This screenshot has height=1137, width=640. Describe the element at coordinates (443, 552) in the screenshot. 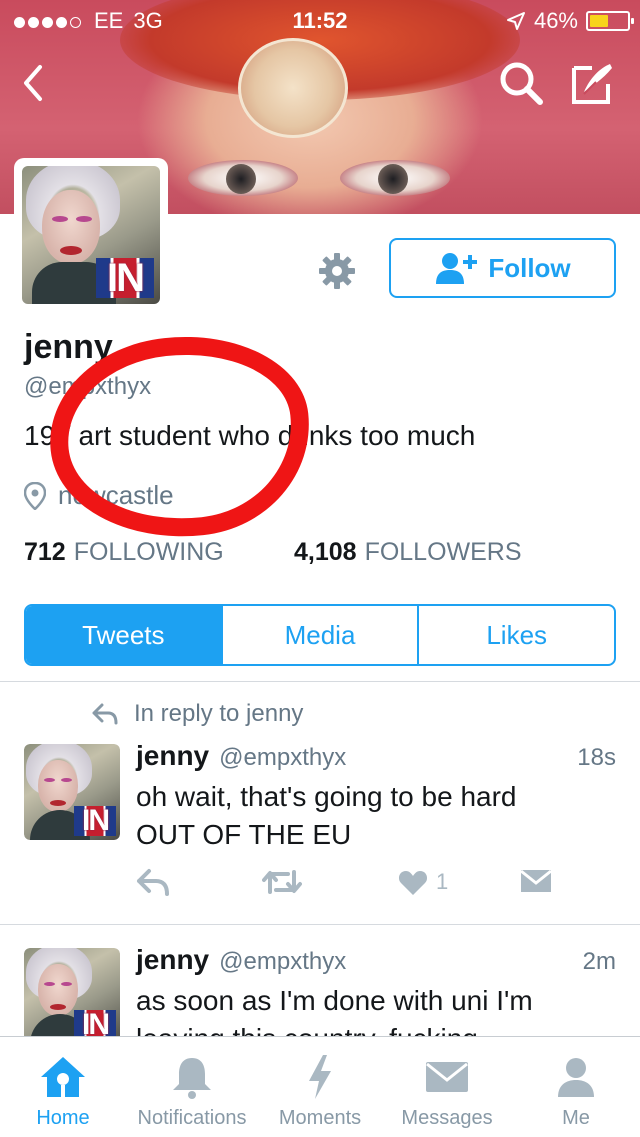

I see `followers-label: FOLLOWERS` at that location.